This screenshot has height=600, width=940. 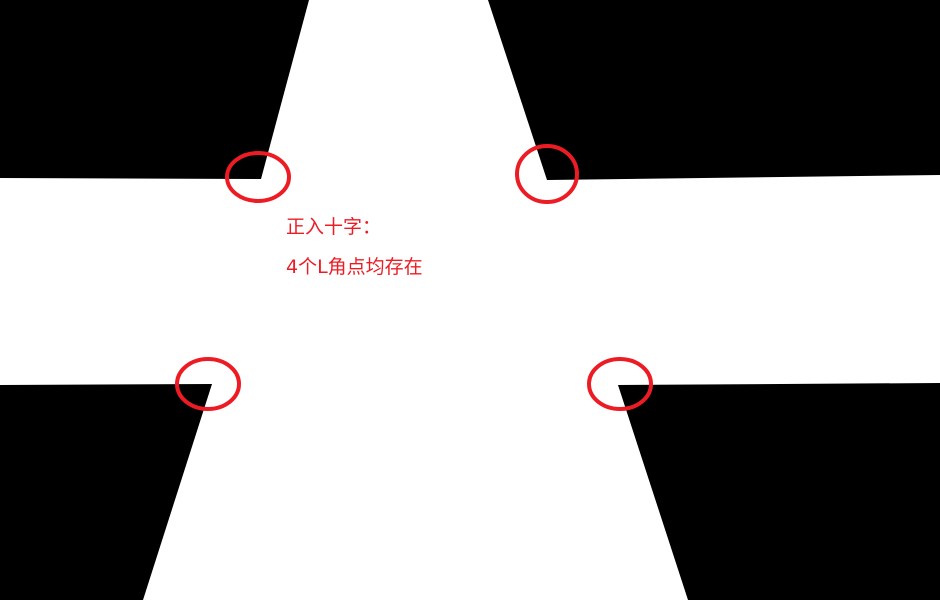 I want to click on bottom-right-black-region, so click(x=779, y=491).